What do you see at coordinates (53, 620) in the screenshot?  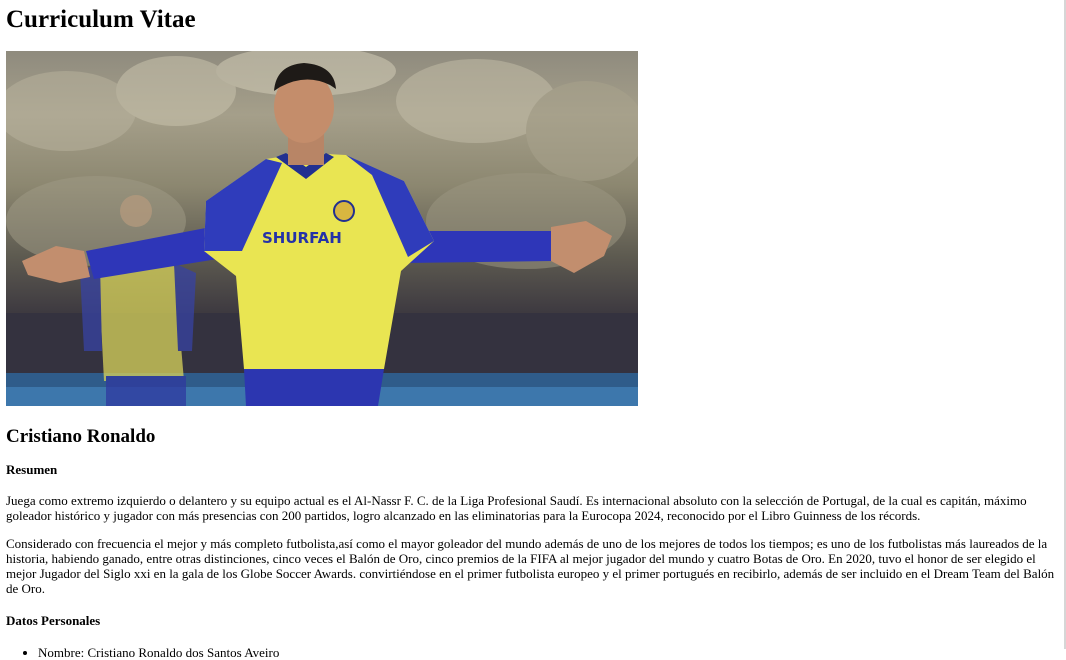 I see `personal-data-heading: Datos Personales` at bounding box center [53, 620].